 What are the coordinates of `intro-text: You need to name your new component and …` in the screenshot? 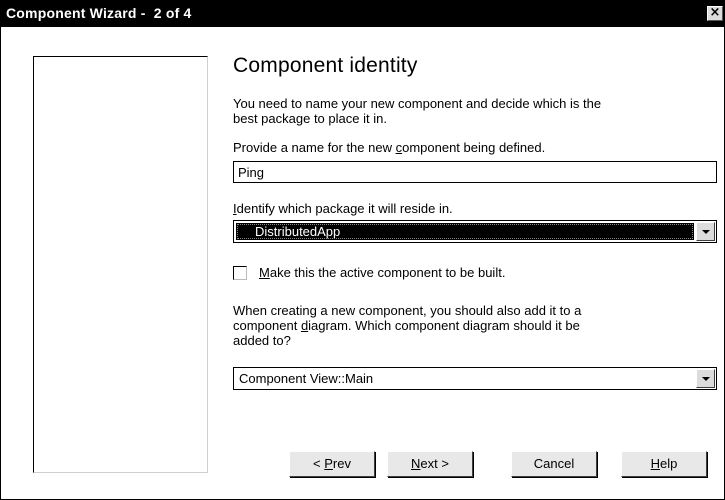 It's located at (417, 111).